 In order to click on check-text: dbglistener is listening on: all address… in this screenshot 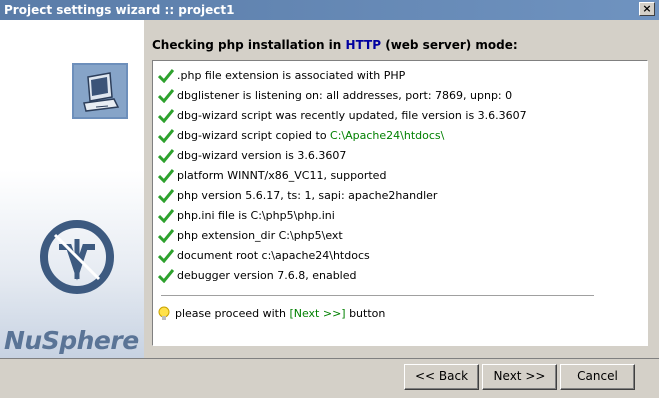, I will do `click(345, 95)`.